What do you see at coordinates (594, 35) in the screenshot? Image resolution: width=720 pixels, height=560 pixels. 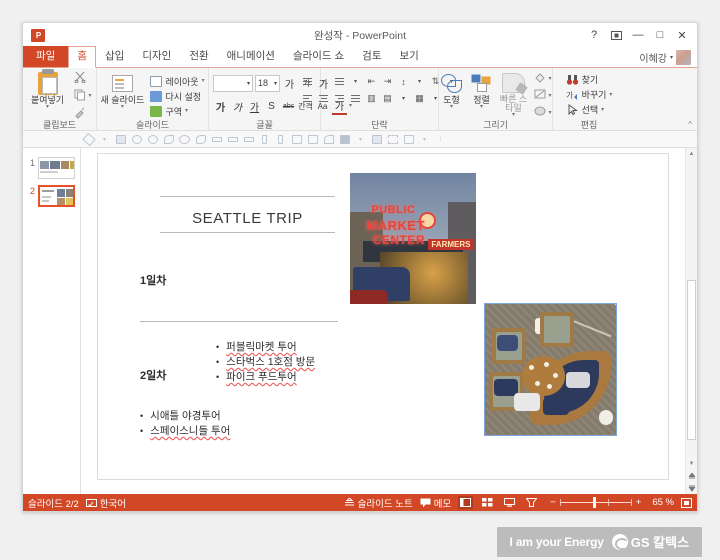 I see `help-icon: ?` at bounding box center [594, 35].